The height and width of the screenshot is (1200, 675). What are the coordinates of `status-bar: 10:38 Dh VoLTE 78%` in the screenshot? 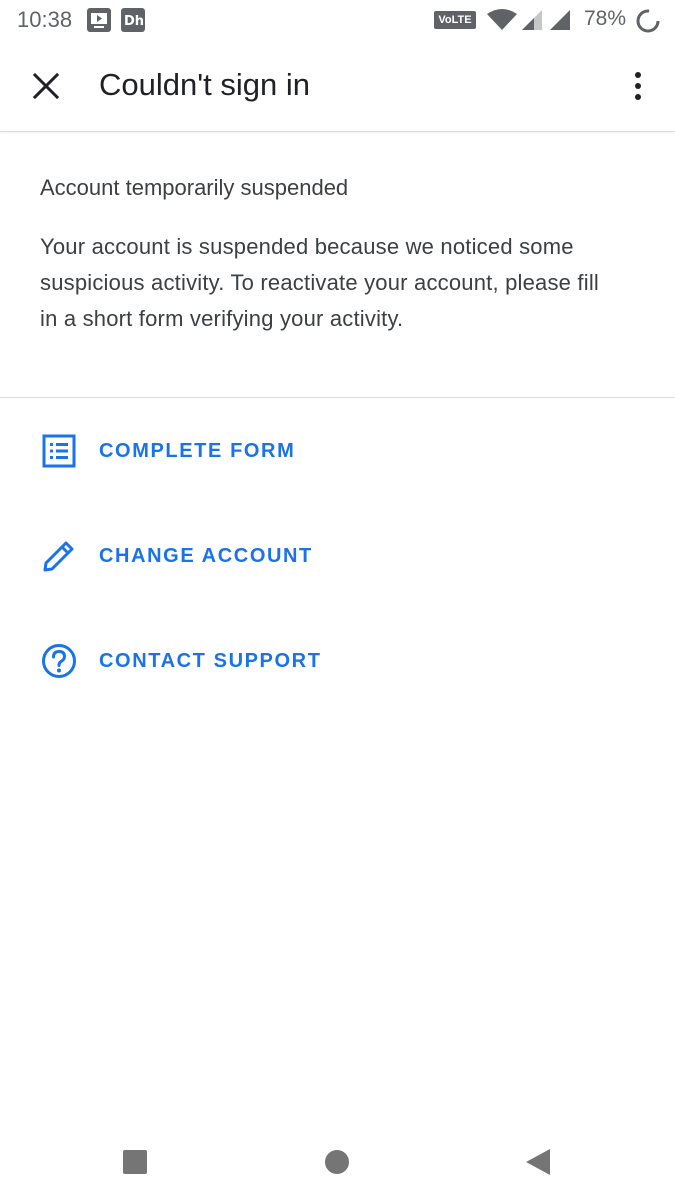 It's located at (337, 20).